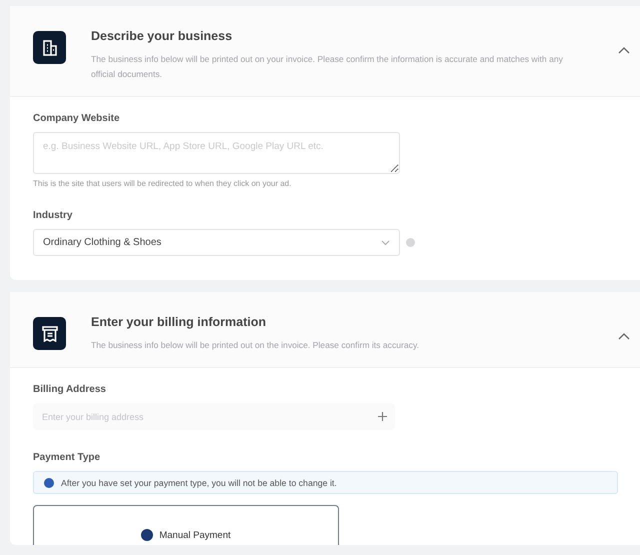 This screenshot has width=640, height=555. What do you see at coordinates (53, 215) in the screenshot?
I see `field-label: Industry` at bounding box center [53, 215].